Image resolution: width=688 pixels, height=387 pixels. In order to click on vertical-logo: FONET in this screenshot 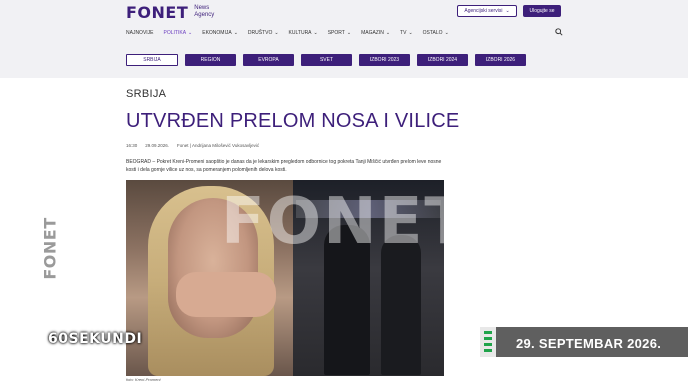, I will do `click(50, 248)`.